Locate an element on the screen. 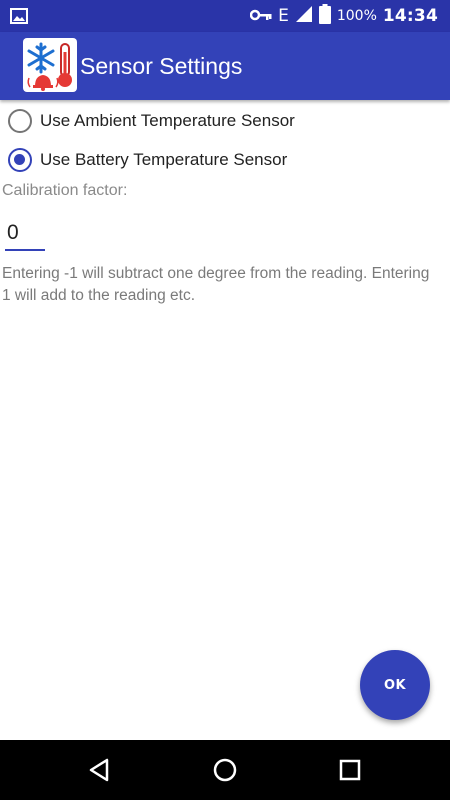  network-type: E is located at coordinates (283, 16).